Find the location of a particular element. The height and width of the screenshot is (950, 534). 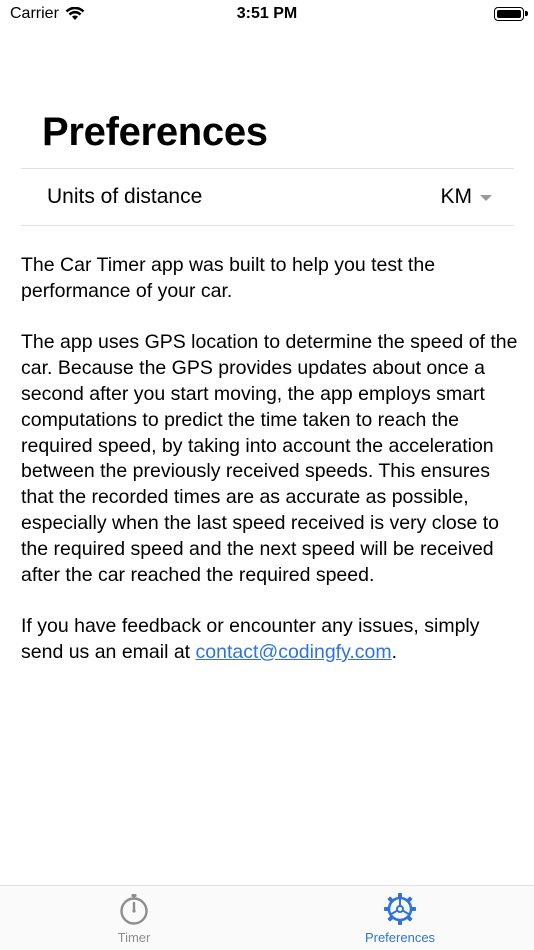

contact-email-link: contact@codingfy.com is located at coordinates (294, 652).